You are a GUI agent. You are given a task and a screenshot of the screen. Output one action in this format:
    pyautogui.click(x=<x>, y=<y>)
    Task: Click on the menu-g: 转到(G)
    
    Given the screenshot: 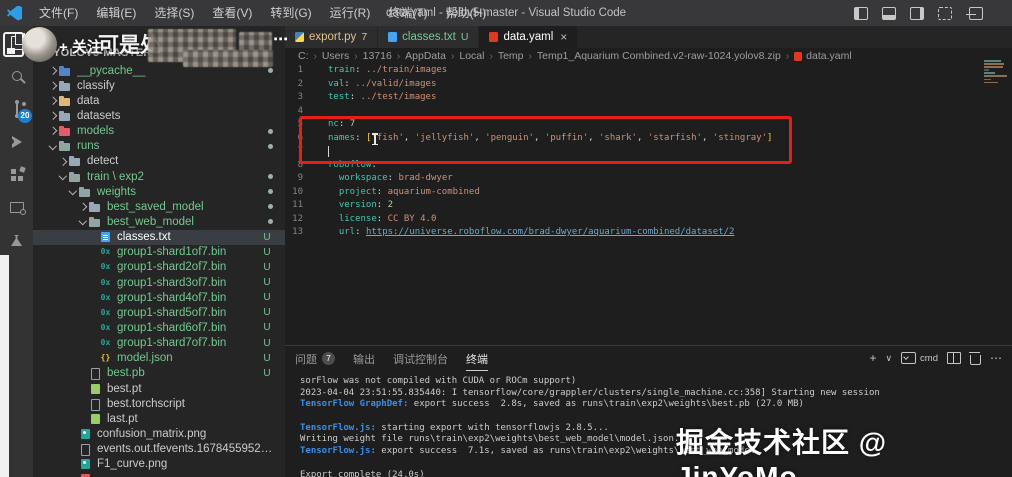 What is the action you would take?
    pyautogui.click(x=290, y=13)
    